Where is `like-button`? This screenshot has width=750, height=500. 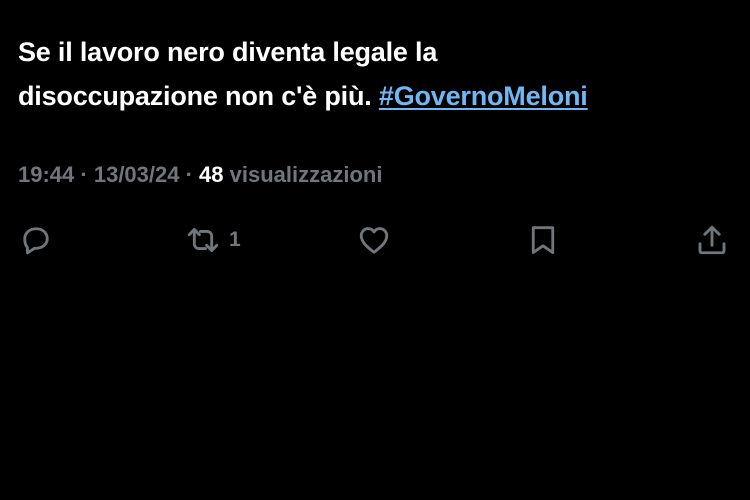
like-button is located at coordinates (374, 240).